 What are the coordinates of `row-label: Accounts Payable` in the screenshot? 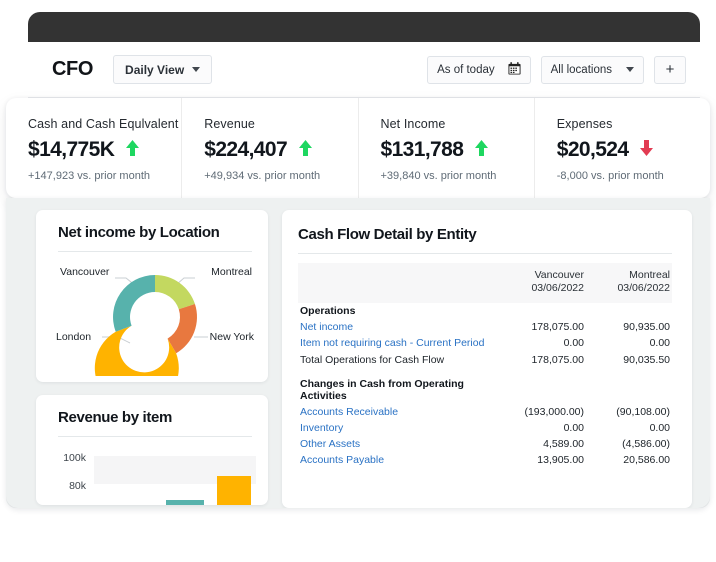 It's located at (399, 460).